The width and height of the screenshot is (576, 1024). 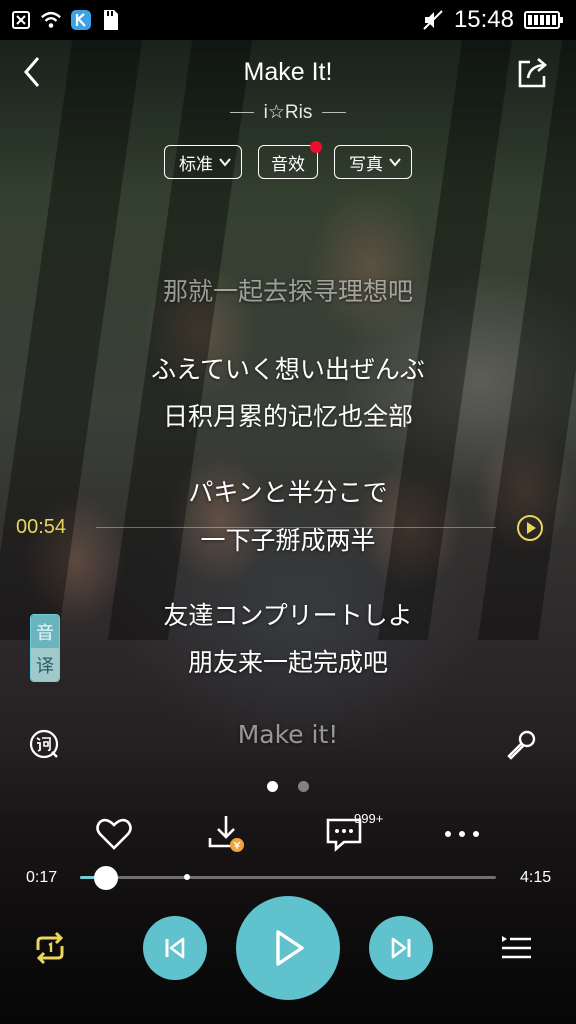 What do you see at coordinates (433, 20) in the screenshot?
I see `mute-icon` at bounding box center [433, 20].